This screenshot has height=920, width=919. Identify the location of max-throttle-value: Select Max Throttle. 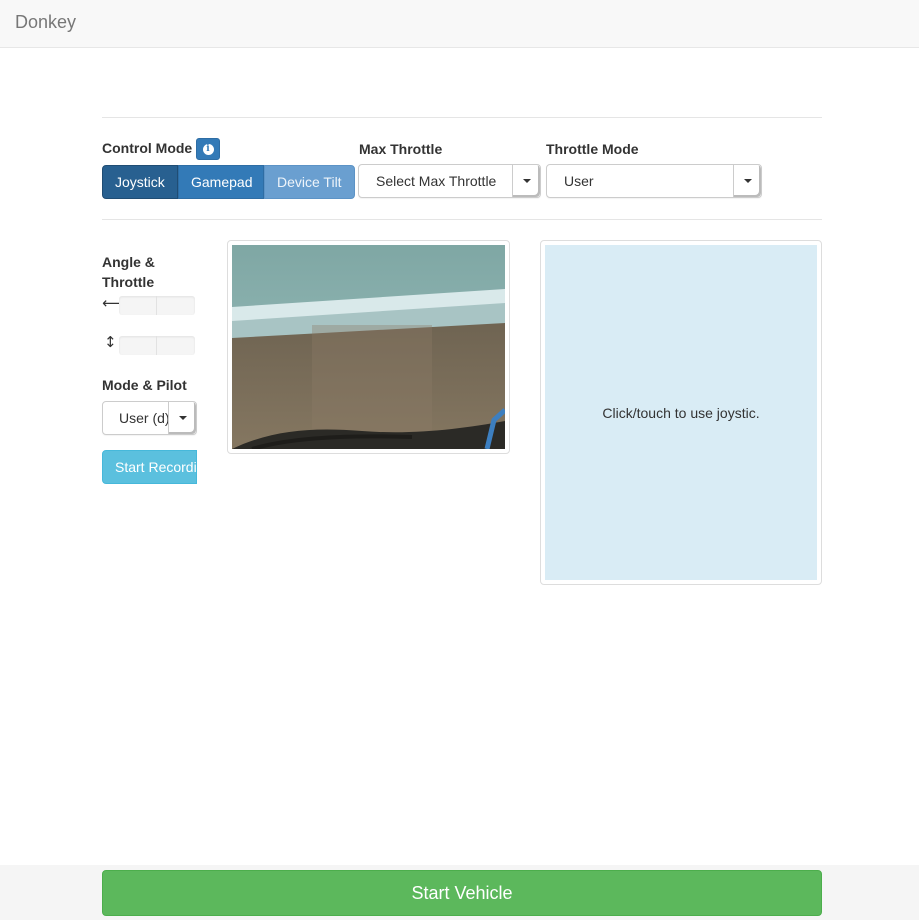
(436, 181).